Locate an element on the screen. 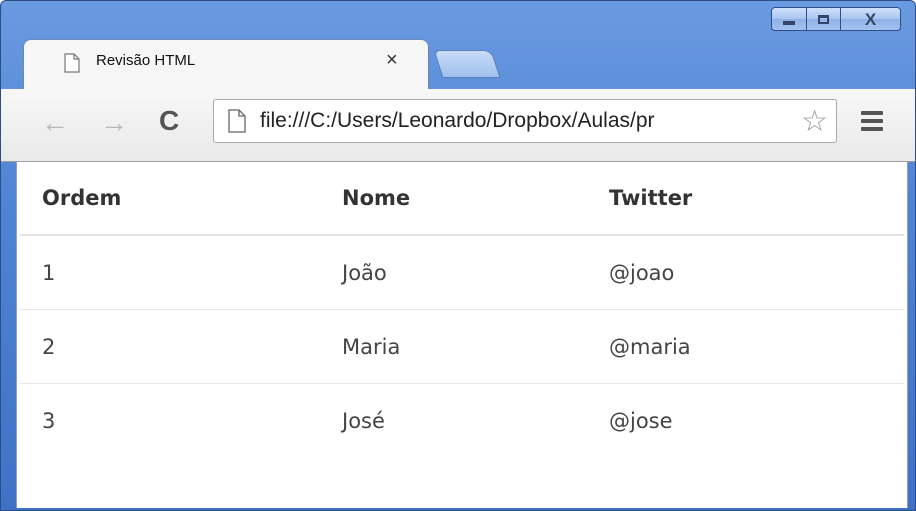  tab-close-icon: × is located at coordinates (392, 60).